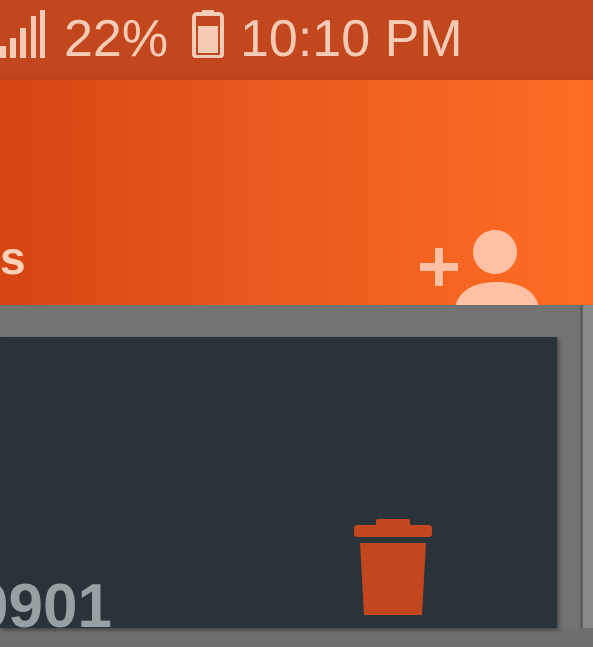 This screenshot has height=647, width=593. What do you see at coordinates (13, 258) in the screenshot?
I see `page-title: s` at bounding box center [13, 258].